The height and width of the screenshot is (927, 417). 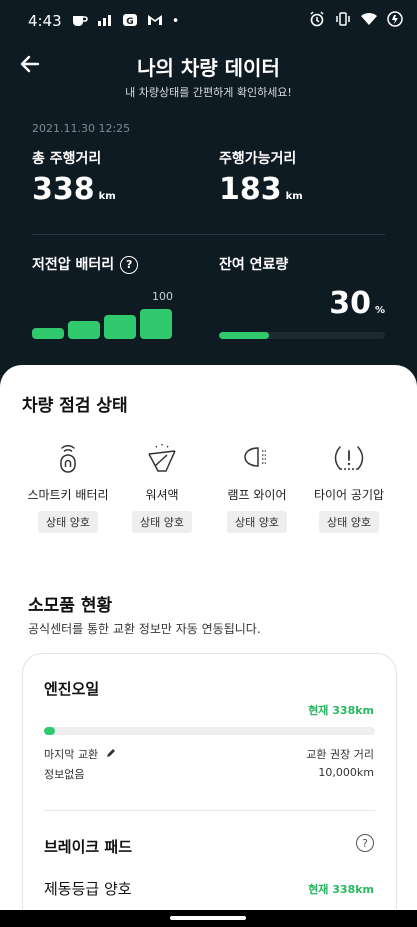 What do you see at coordinates (209, 731) in the screenshot?
I see `engine-oil-progress` at bounding box center [209, 731].